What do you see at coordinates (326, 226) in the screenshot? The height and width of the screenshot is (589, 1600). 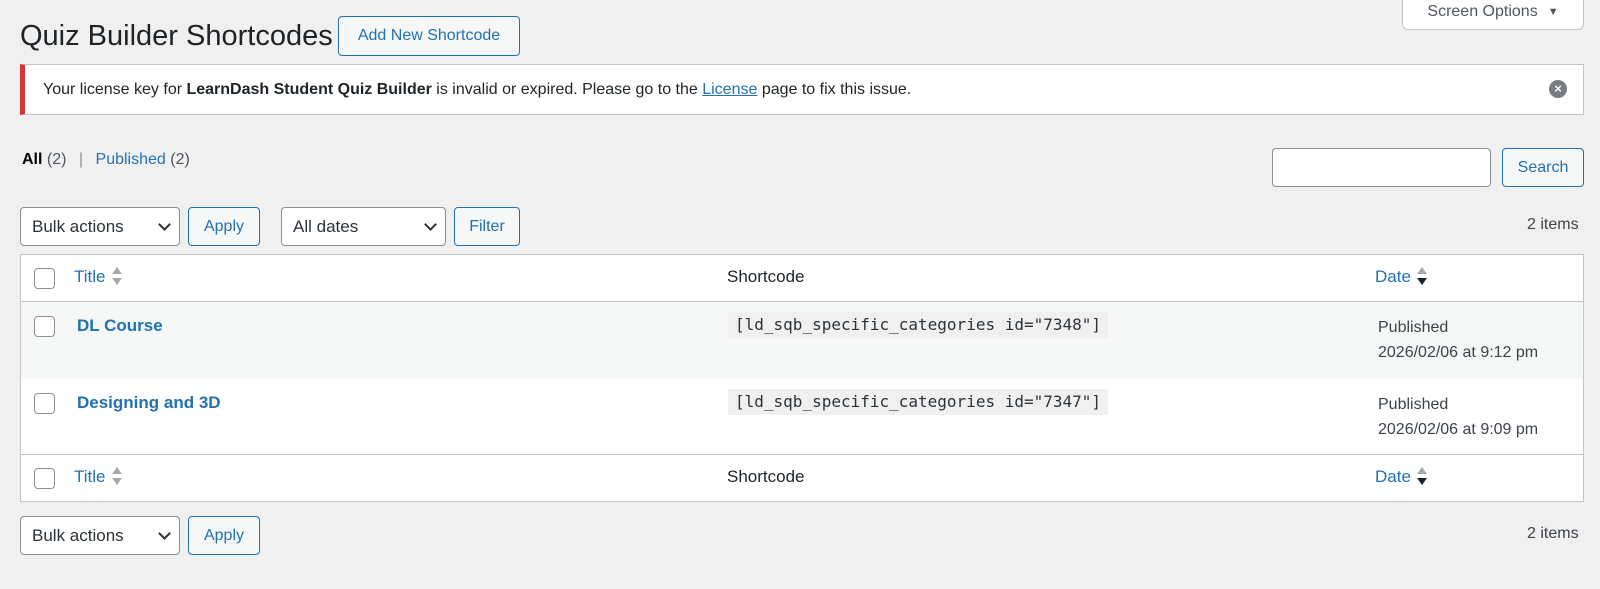 I see `date-filter-value: All dates` at bounding box center [326, 226].